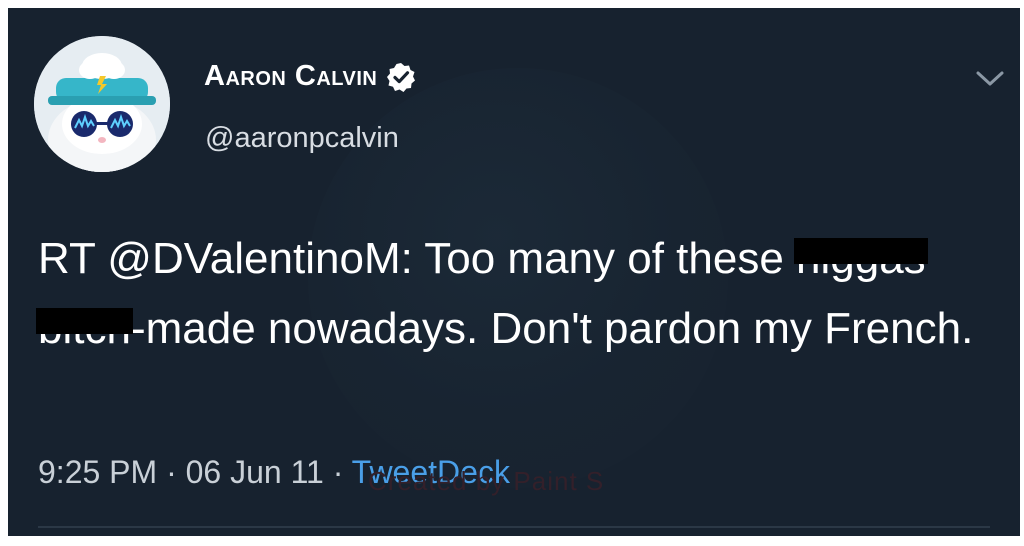 The height and width of the screenshot is (546, 1024). I want to click on avatar, so click(102, 104).